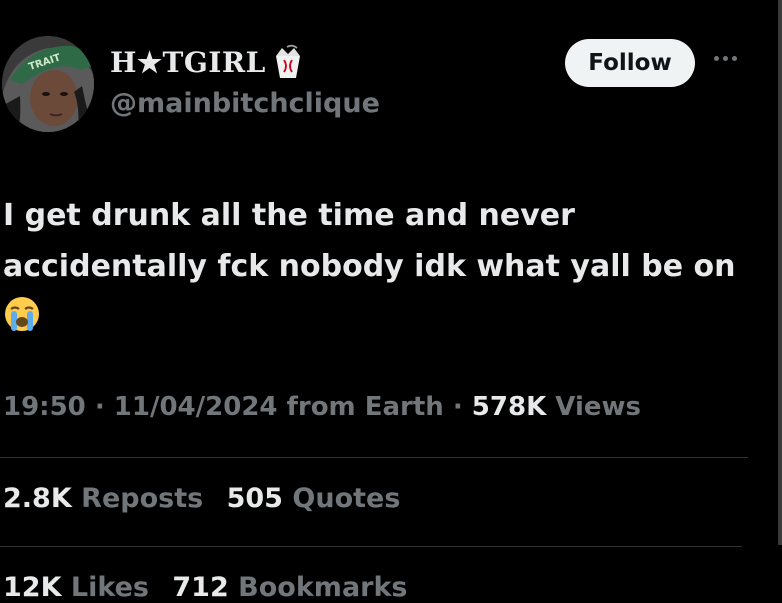  Describe the element at coordinates (76, 587) in the screenshot. I see `likes-stat: 12K Likes` at that location.